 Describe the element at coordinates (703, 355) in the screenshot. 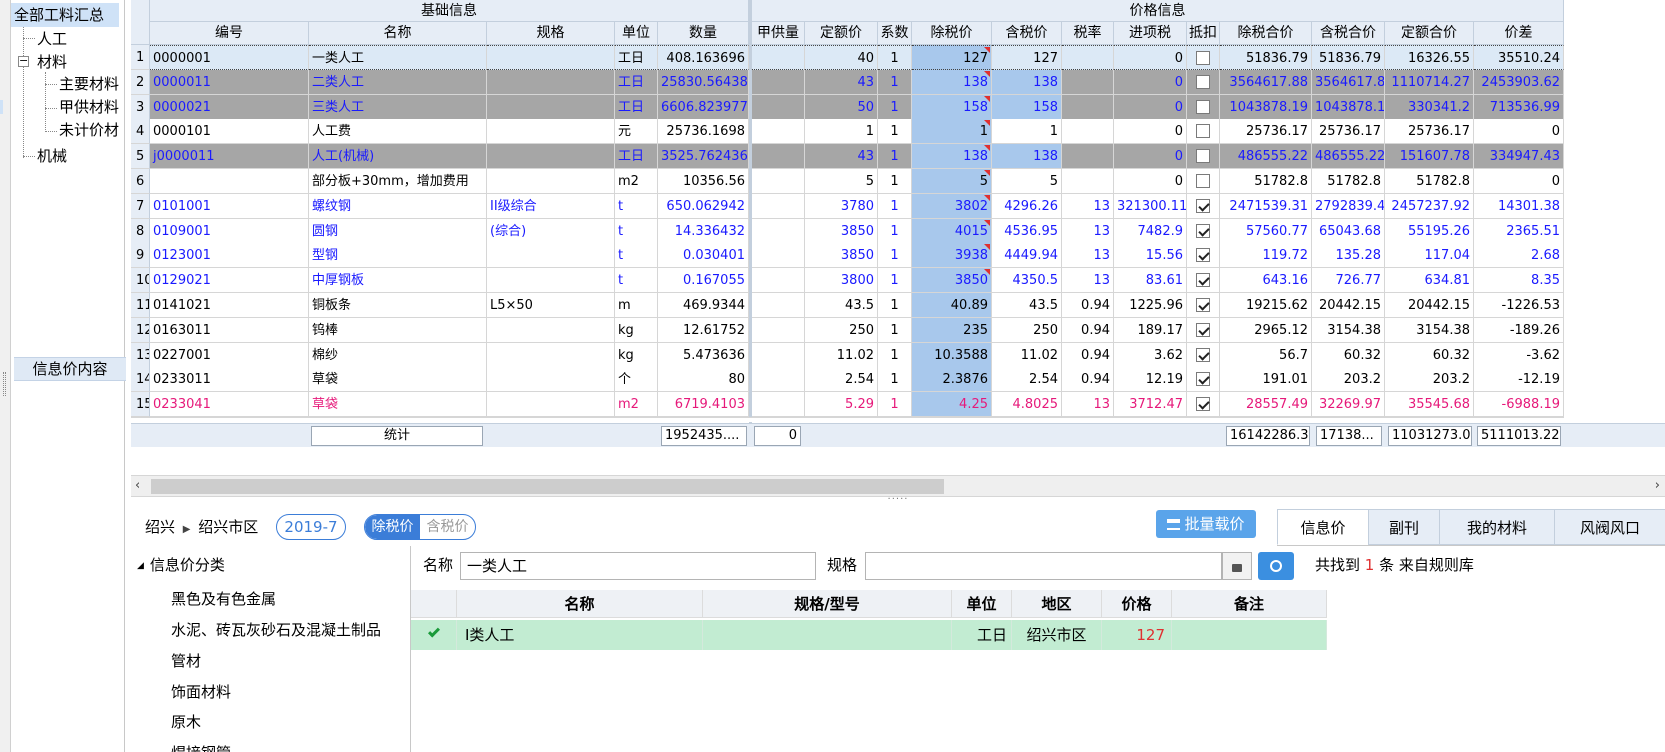

I see `cell-qty: 5.473636` at that location.